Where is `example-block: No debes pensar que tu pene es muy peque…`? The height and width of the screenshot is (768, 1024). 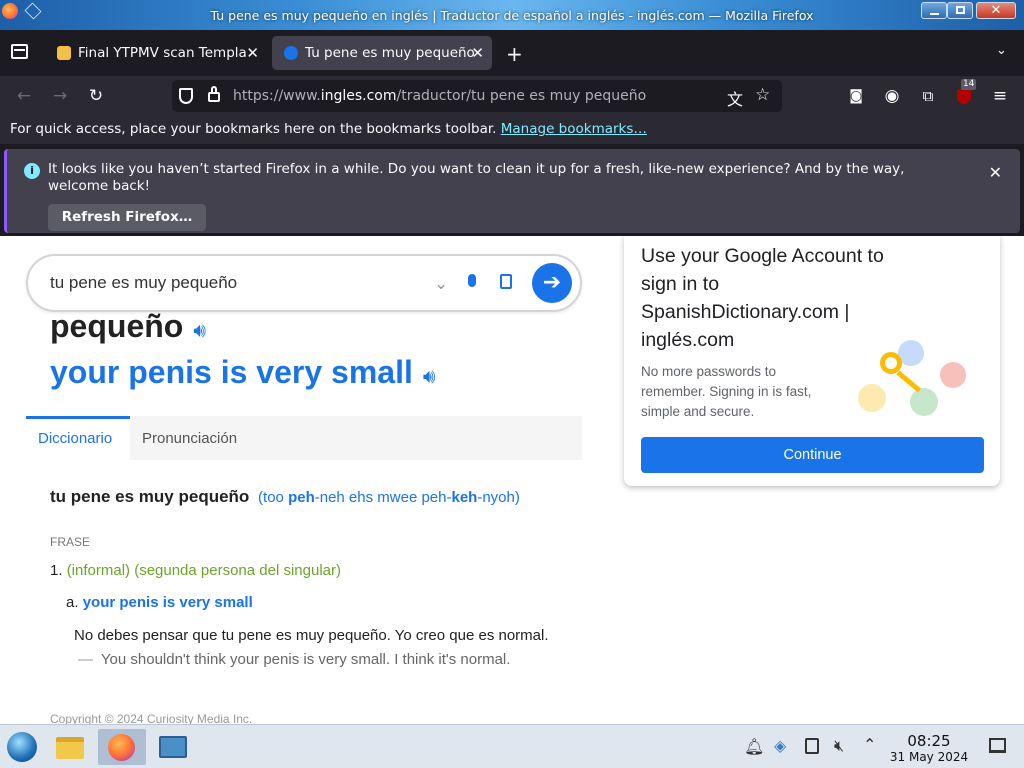
example-block: No debes pensar que tu pene es muy peque… is located at coordinates (319, 648).